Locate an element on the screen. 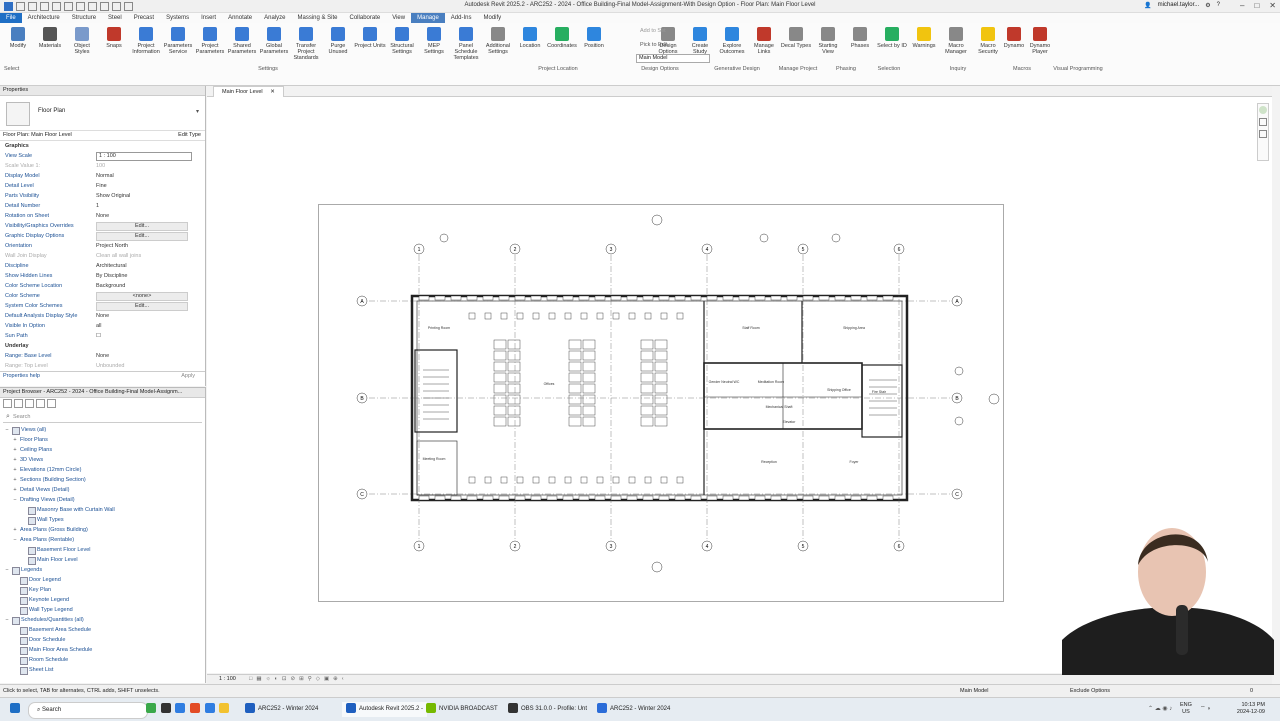 The height and width of the screenshot is (721, 1280). ribbon-tab-structure: Structure is located at coordinates (84, 18).